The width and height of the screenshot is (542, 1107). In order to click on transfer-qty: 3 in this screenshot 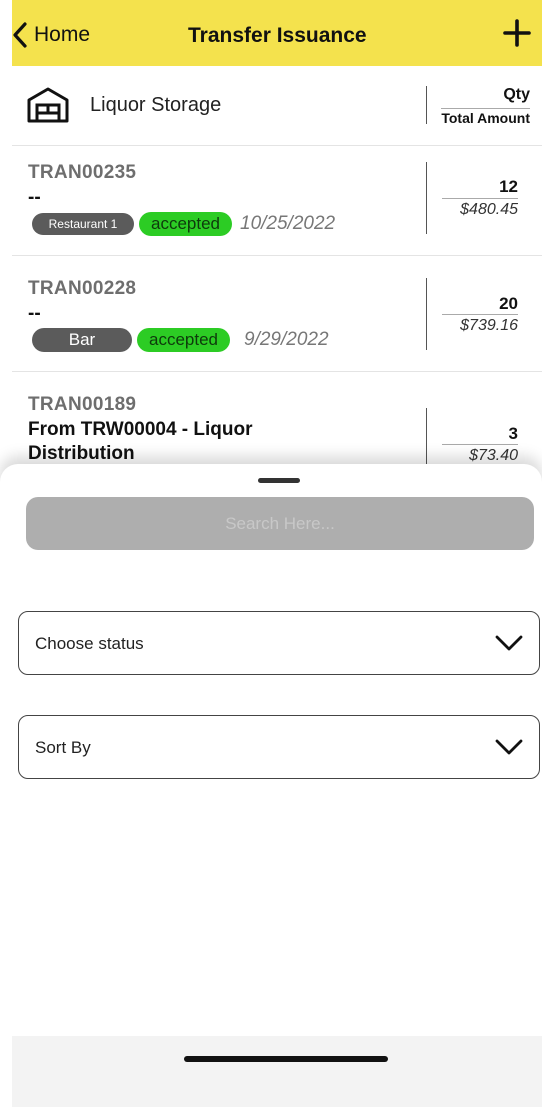, I will do `click(513, 433)`.